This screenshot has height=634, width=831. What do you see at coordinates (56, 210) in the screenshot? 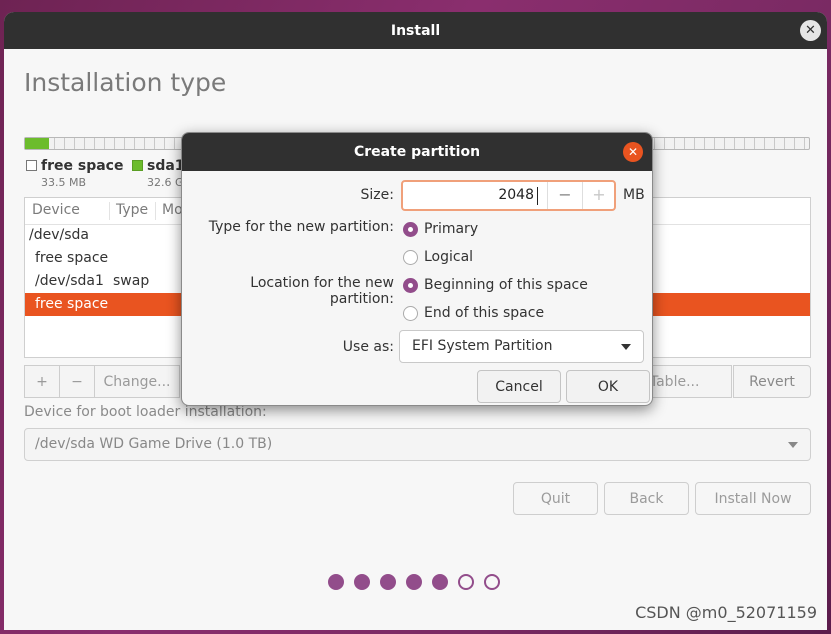
I see `column-header-device: Device` at bounding box center [56, 210].